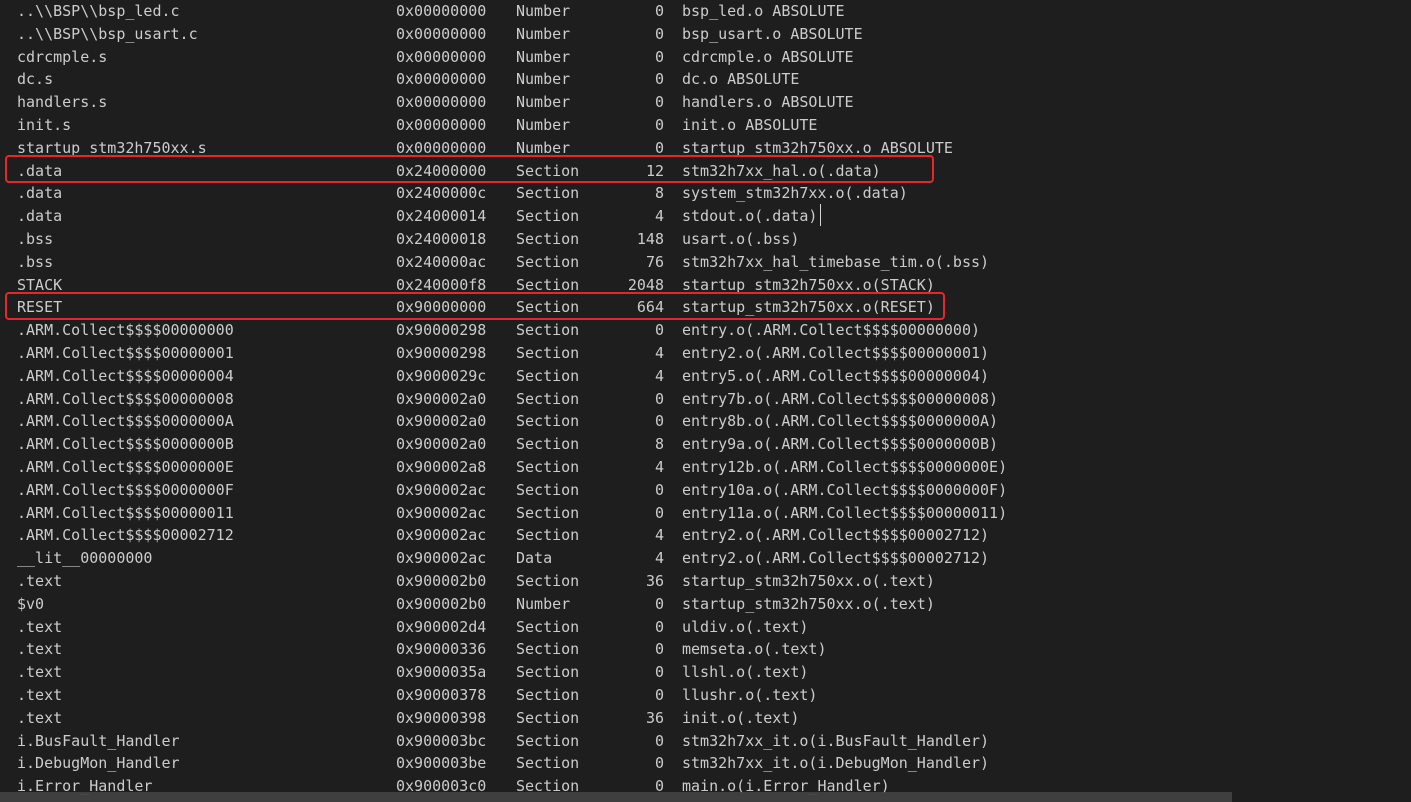 Image resolution: width=1411 pixels, height=802 pixels. What do you see at coordinates (836, 352) in the screenshot?
I see `symbol-object: entry2.o(.ARM.Collect$$$$00000001)` at bounding box center [836, 352].